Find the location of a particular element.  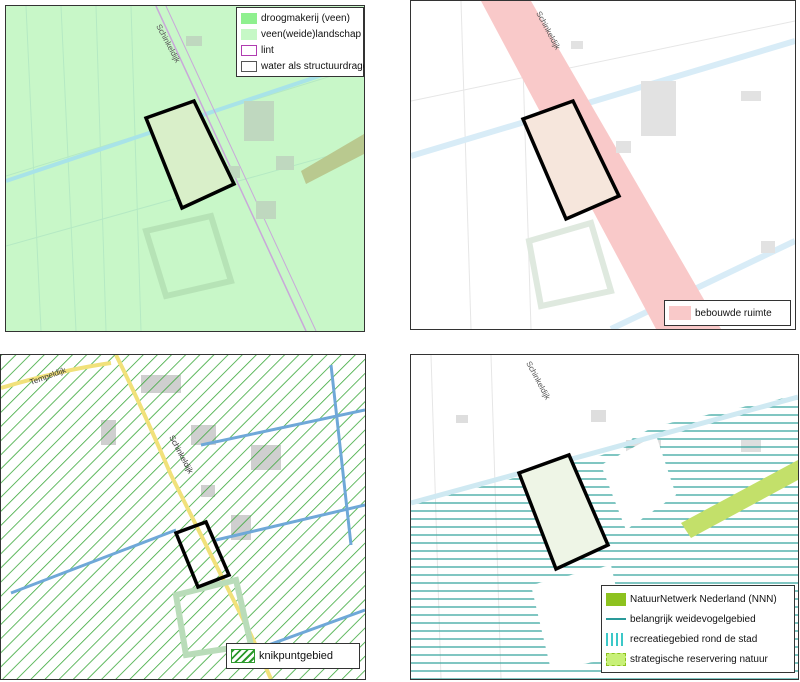

legend-label: droogmakerij (veen) is located at coordinates (305, 18).